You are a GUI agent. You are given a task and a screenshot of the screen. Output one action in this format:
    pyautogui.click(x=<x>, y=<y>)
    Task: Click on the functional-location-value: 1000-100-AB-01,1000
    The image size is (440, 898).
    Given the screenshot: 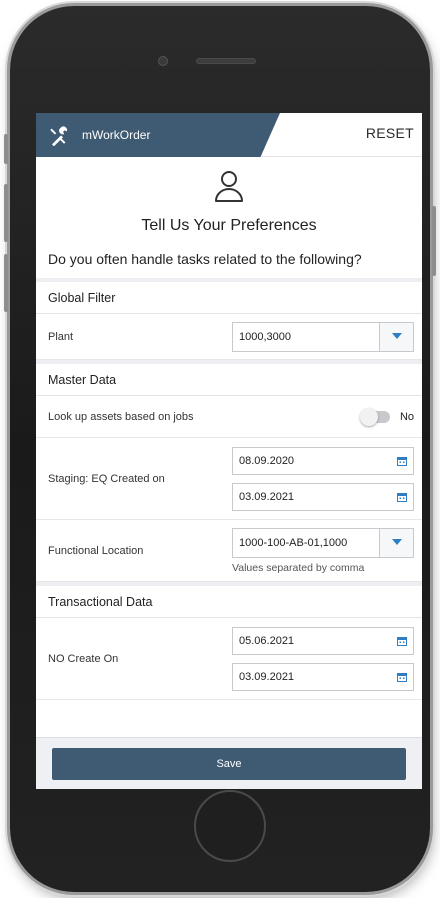 What is the action you would take?
    pyautogui.click(x=293, y=542)
    